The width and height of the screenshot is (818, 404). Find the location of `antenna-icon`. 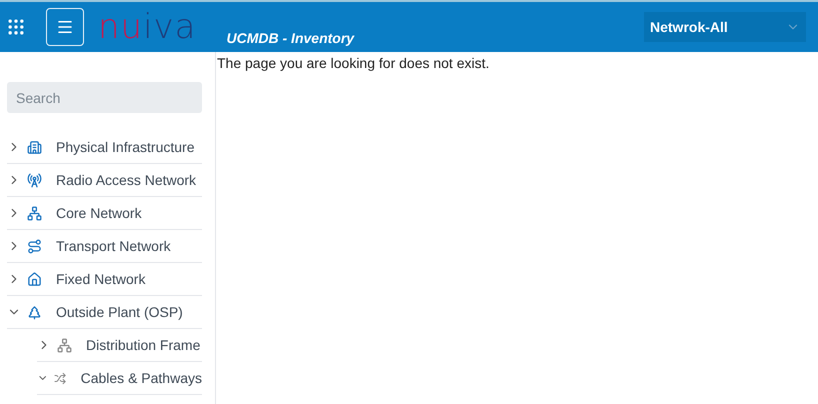

antenna-icon is located at coordinates (34, 180).